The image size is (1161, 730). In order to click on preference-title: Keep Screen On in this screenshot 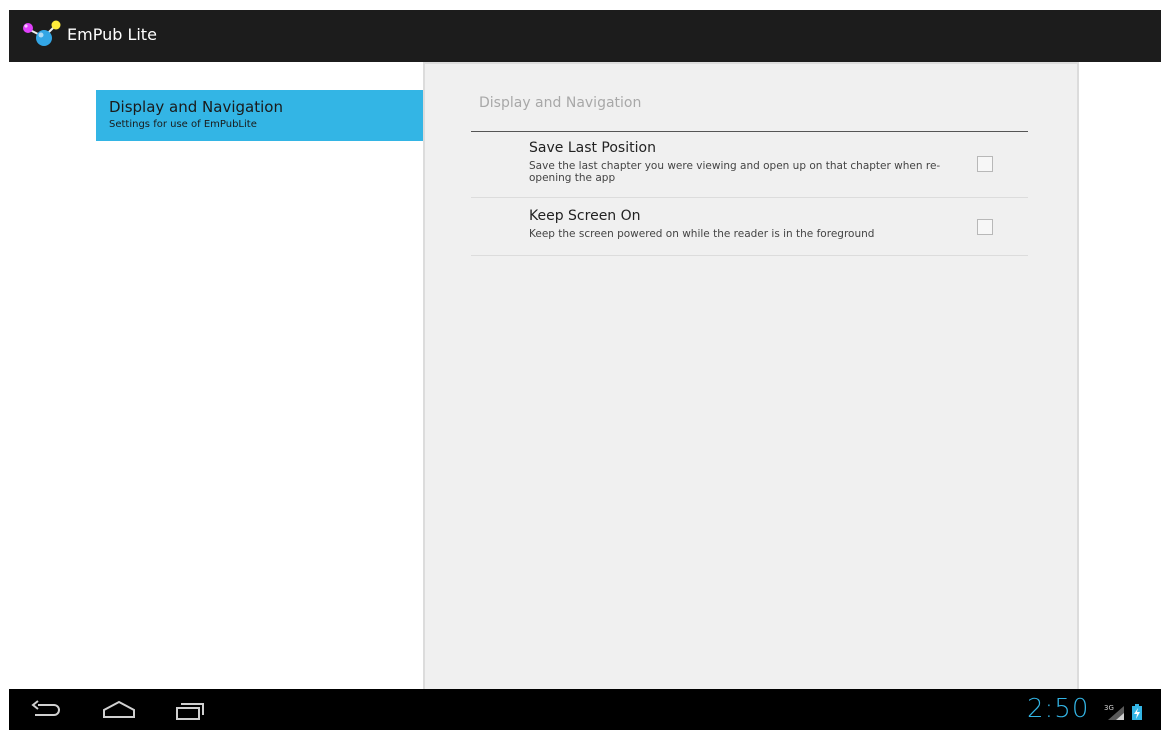, I will do `click(585, 216)`.